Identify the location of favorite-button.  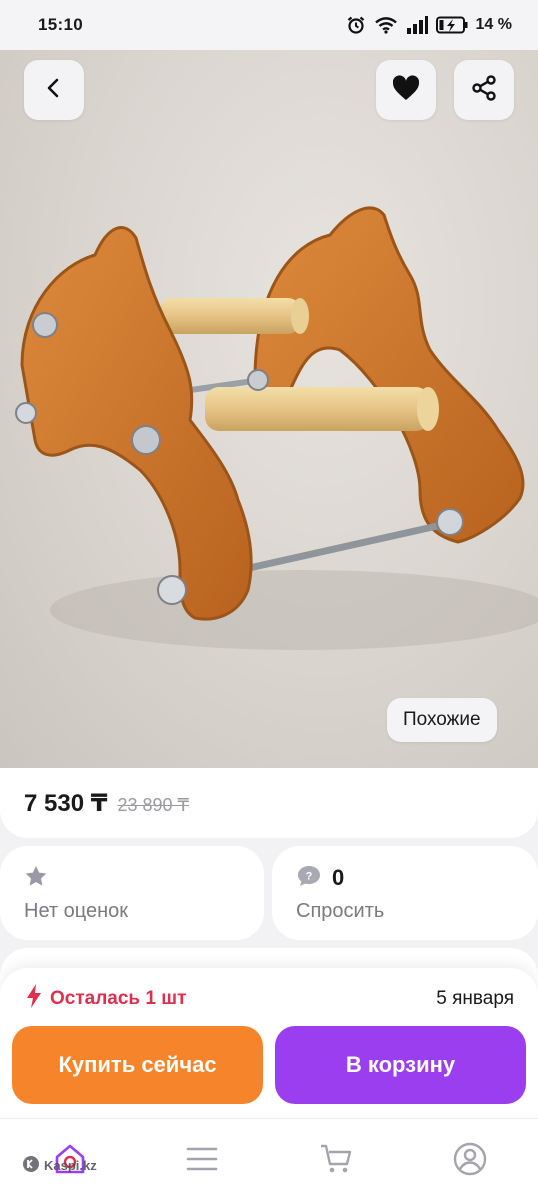
(406, 90).